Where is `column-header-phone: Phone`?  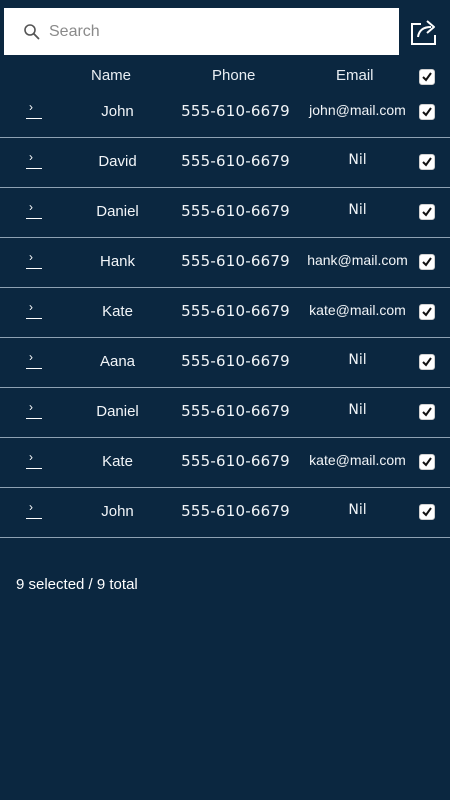
column-header-phone: Phone is located at coordinates (233, 75).